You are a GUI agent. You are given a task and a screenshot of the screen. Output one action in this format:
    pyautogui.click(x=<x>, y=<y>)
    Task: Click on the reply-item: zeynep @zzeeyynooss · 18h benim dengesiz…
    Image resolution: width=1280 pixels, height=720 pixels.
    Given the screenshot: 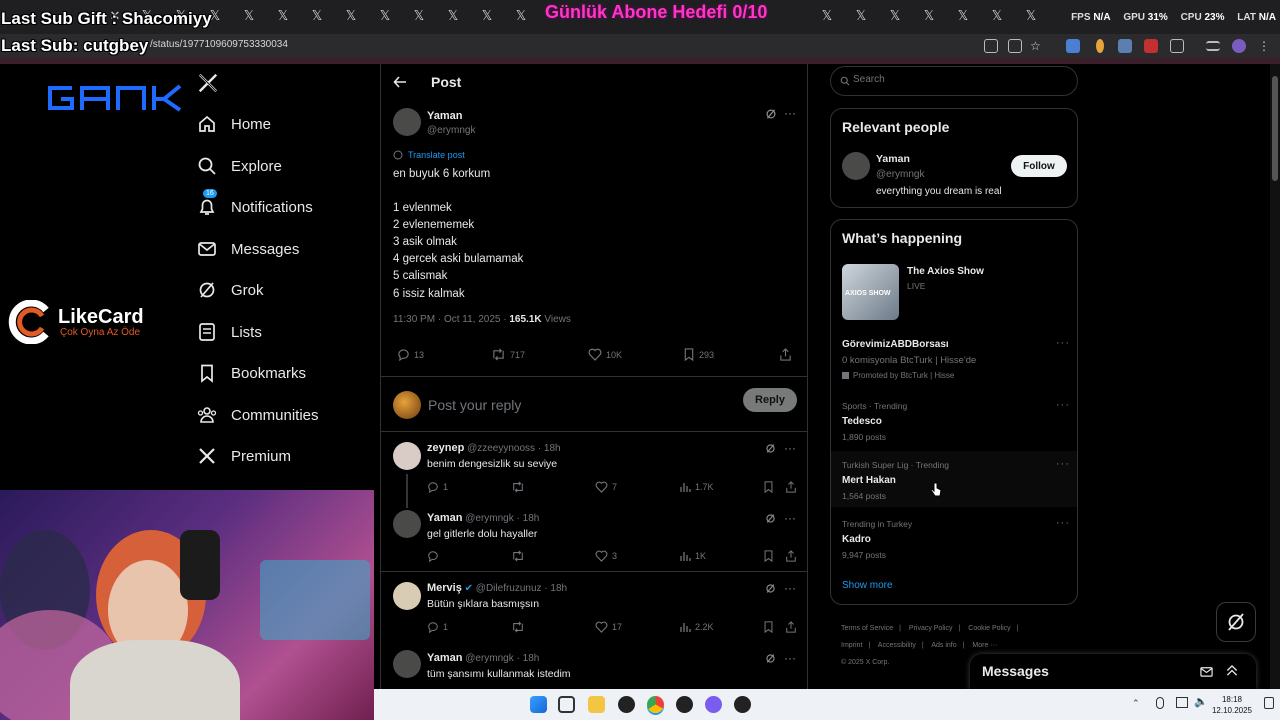 What is the action you would take?
    pyautogui.click(x=594, y=471)
    